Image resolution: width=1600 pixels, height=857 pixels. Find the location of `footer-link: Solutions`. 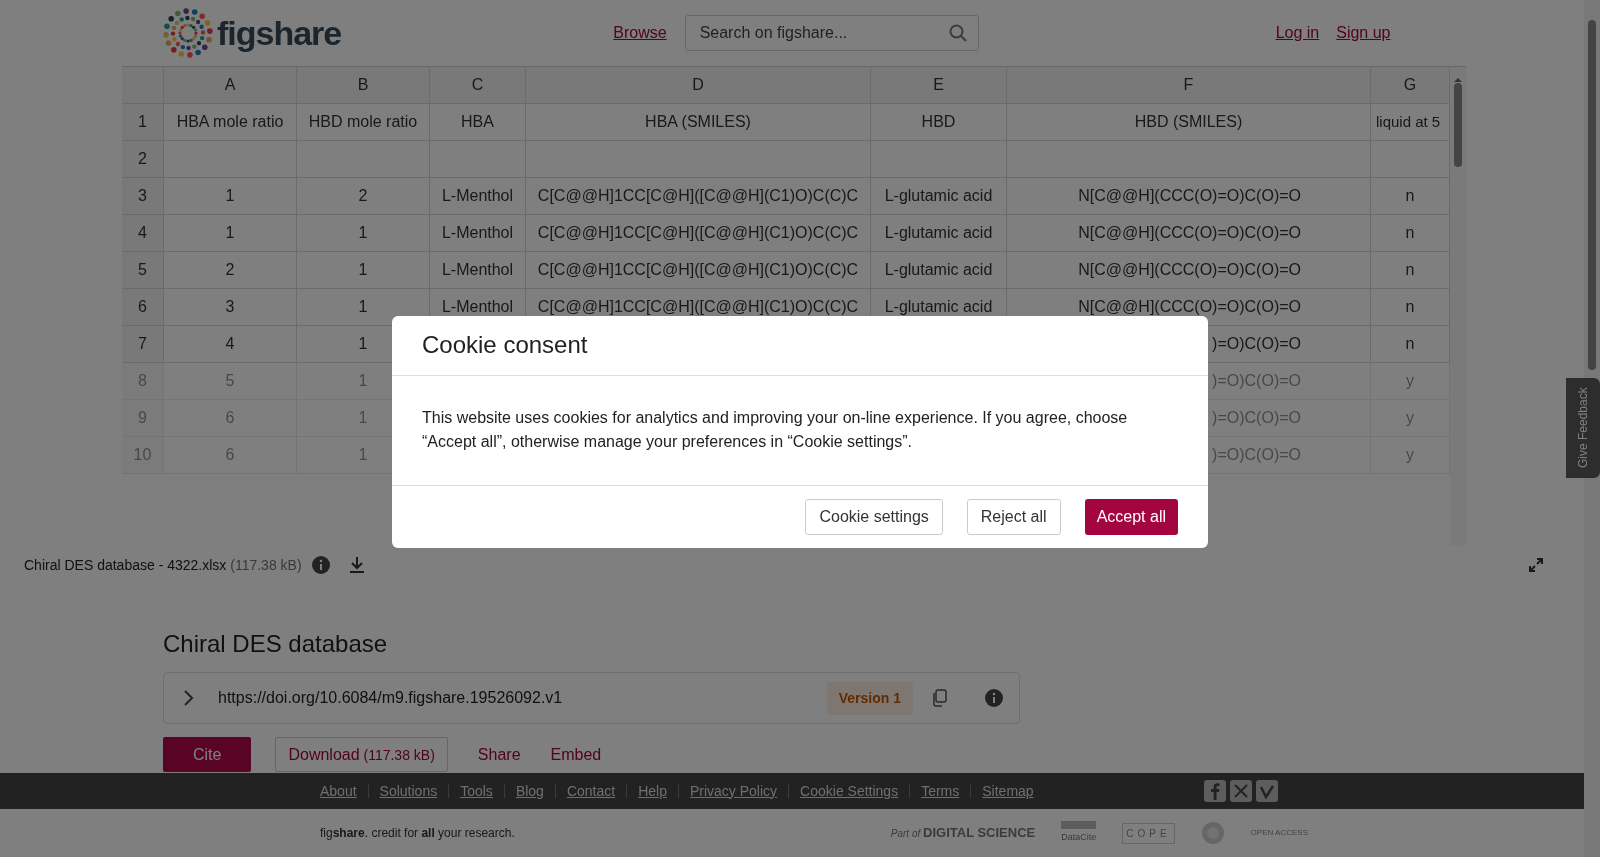

footer-link: Solutions is located at coordinates (408, 791).